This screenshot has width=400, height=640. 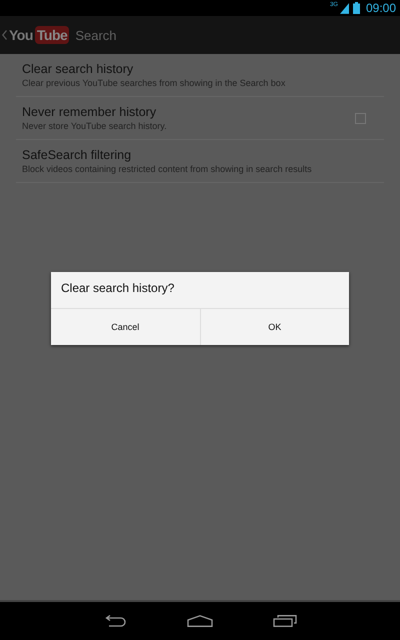 What do you see at coordinates (344, 8) in the screenshot?
I see `signal-icon` at bounding box center [344, 8].